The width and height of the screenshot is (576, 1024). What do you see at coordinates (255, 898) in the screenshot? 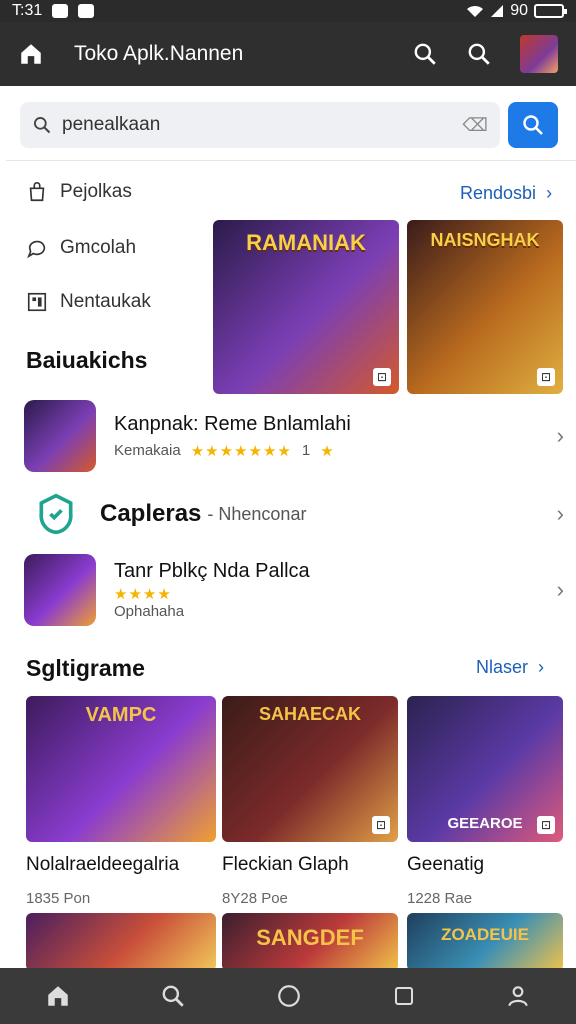
I see `game-meta: 8Y28 Poe` at bounding box center [255, 898].